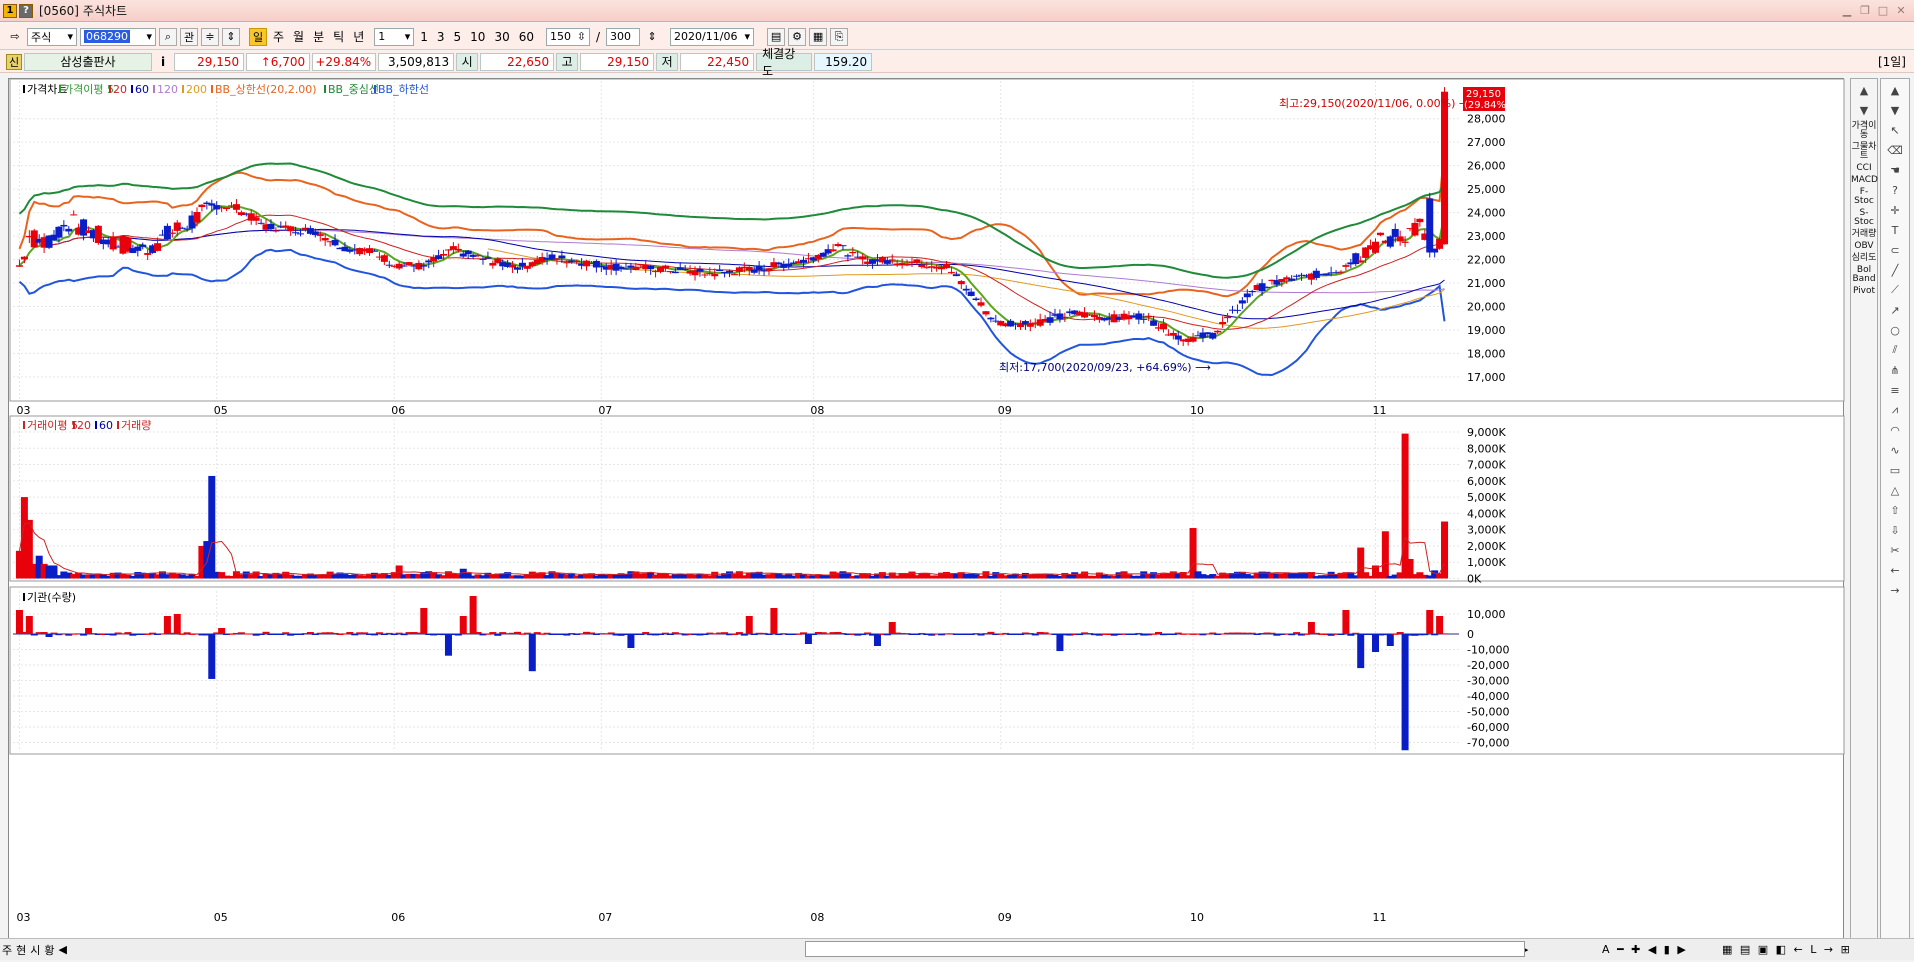  Describe the element at coordinates (278, 36) in the screenshot. I see `period-week: 주` at that location.